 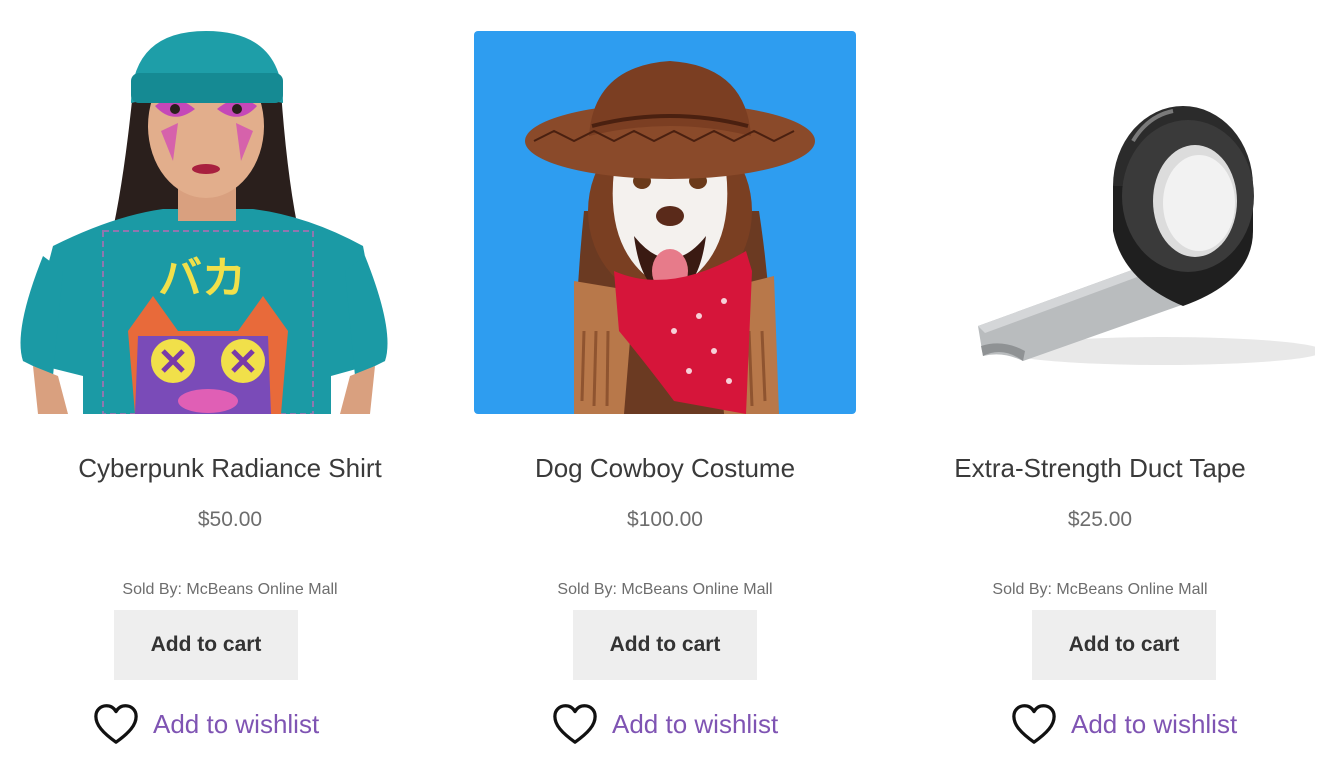 What do you see at coordinates (230, 519) in the screenshot?
I see `product-price: $50.00` at bounding box center [230, 519].